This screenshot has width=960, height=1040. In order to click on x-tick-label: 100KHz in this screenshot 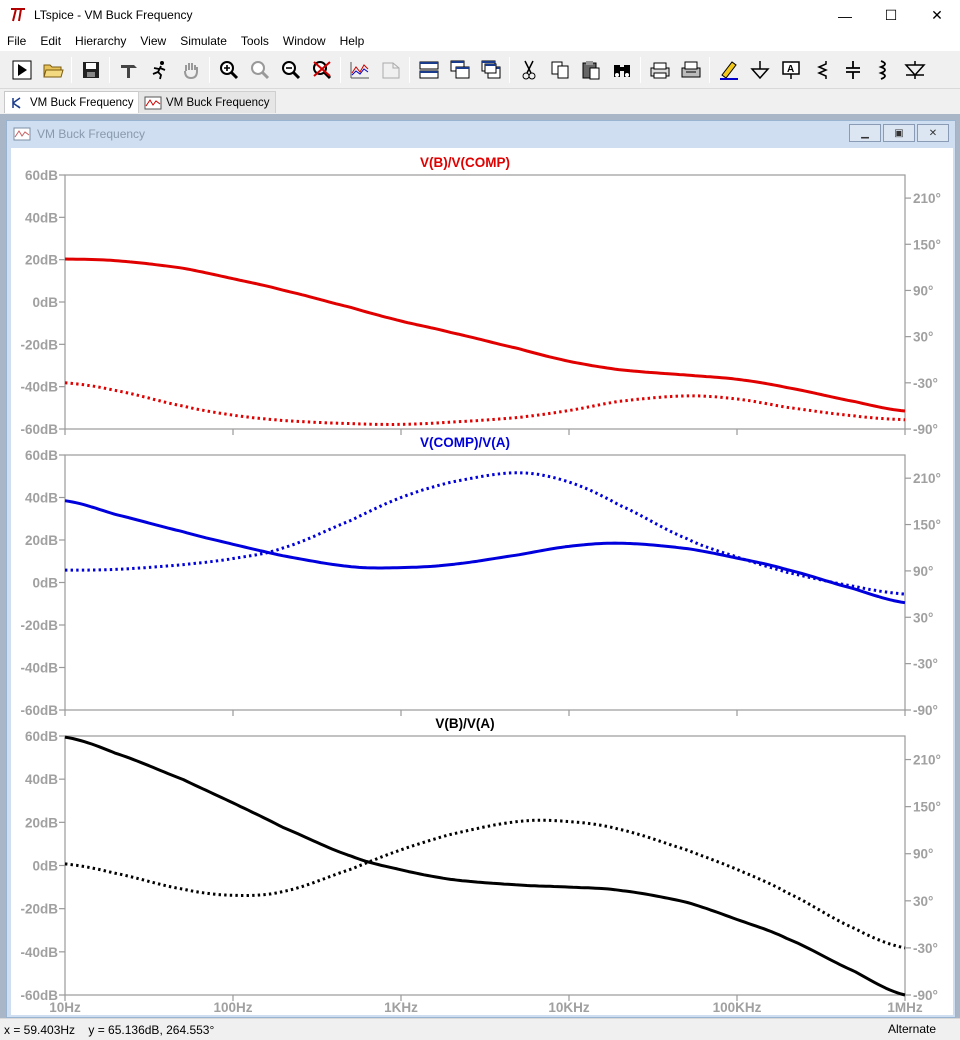, I will do `click(737, 1007)`.